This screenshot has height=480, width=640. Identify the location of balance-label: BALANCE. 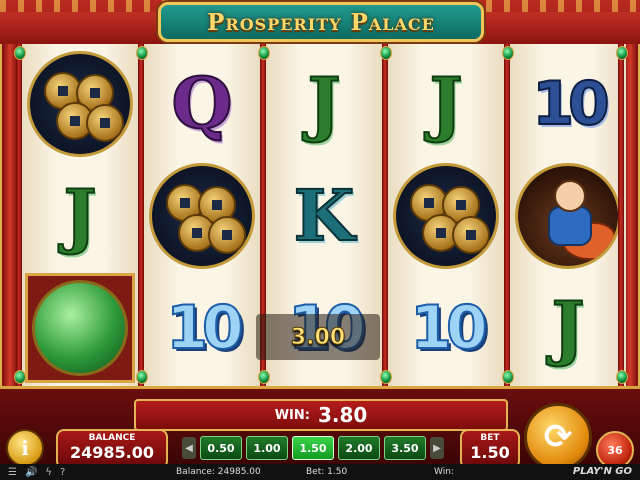
(112, 438).